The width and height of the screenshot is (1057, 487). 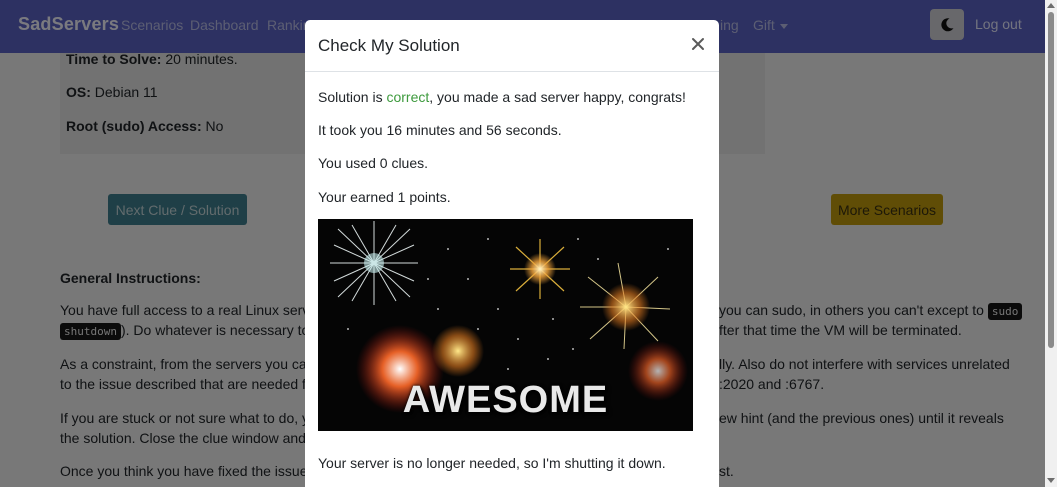 What do you see at coordinates (373, 163) in the screenshot?
I see `clues-used: You used 0 clues.` at bounding box center [373, 163].